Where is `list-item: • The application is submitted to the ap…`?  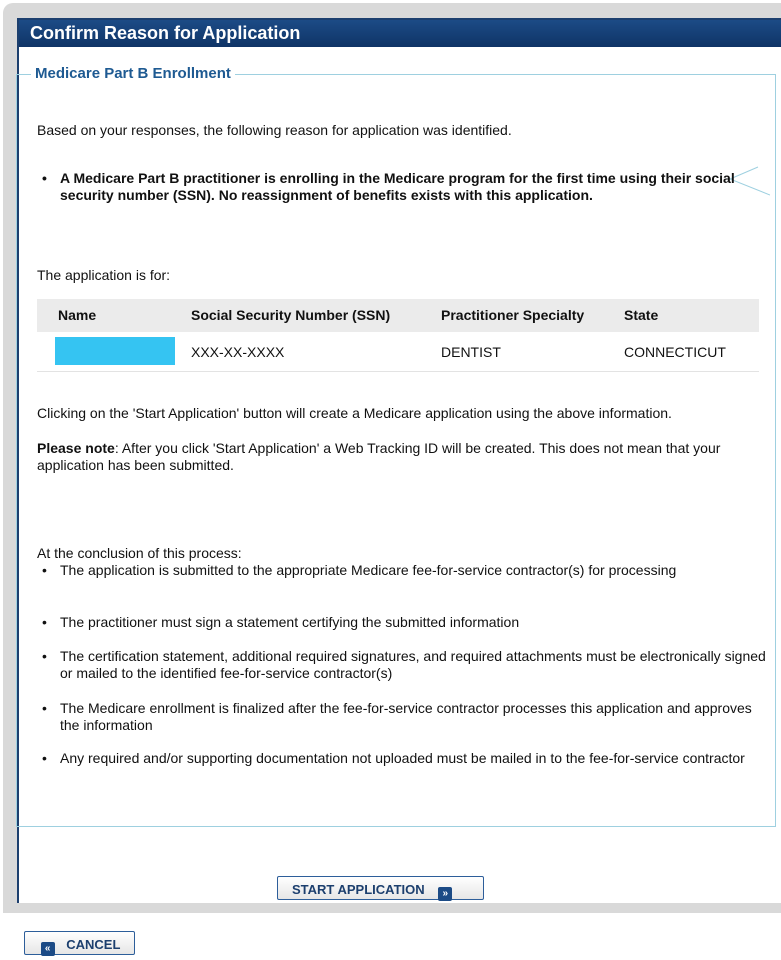
list-item: • The application is submitted to the ap… is located at coordinates (406, 570).